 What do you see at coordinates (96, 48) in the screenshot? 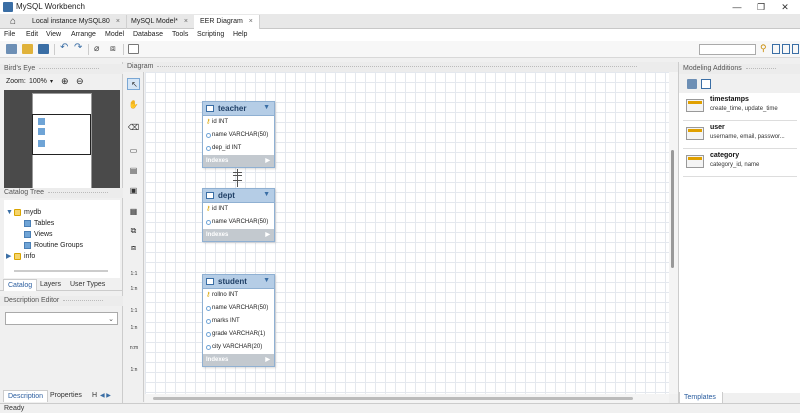
I see `toggle-grid-icon: ⌀` at bounding box center [96, 48].